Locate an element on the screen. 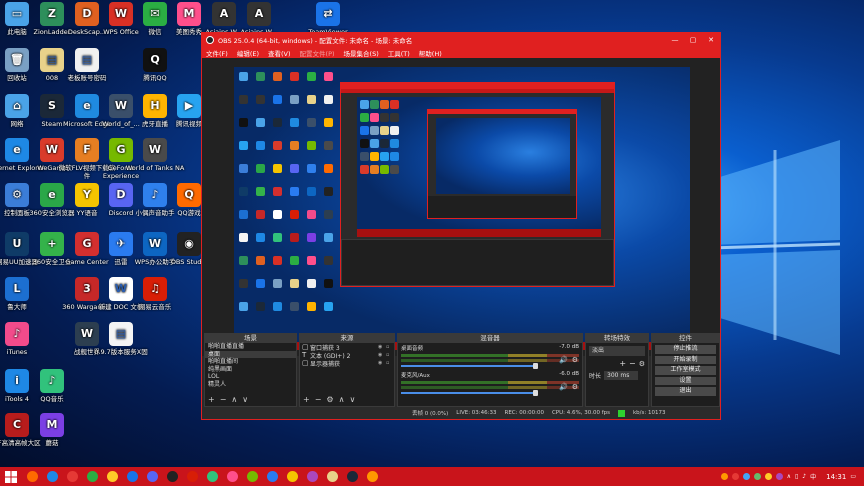  desktop-icon: W World of Tanks NA is located at coordinates (155, 155).